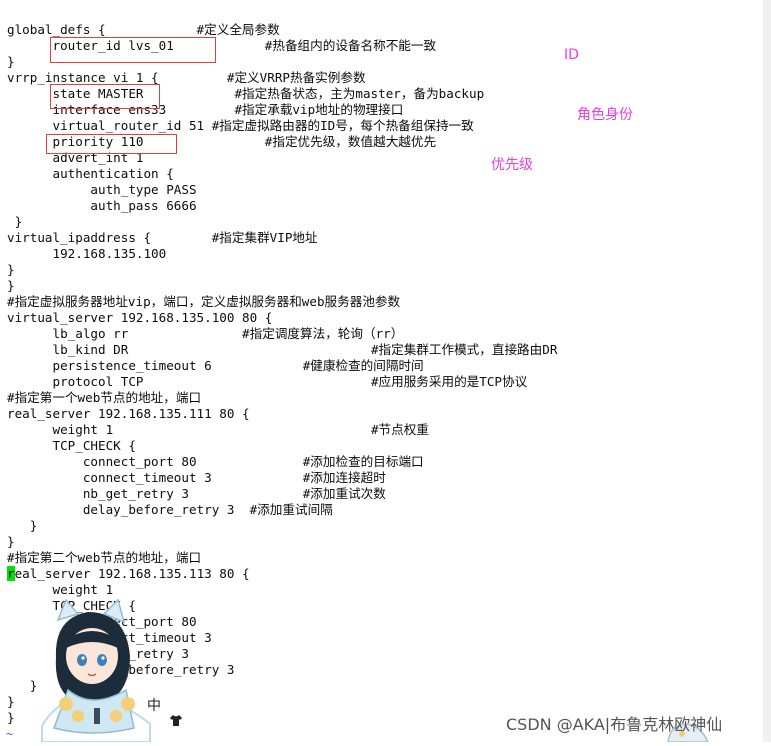 The image size is (771, 746). I want to click on terminal-line: real_server 192.168.135.113 80 {, so click(128, 574).